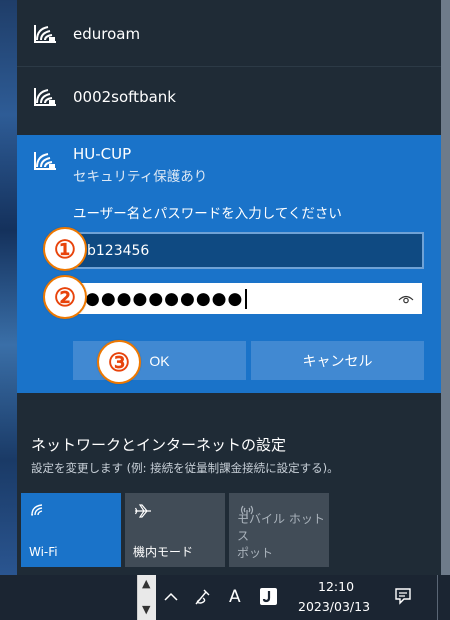 The height and width of the screenshot is (620, 450). Describe the element at coordinates (8, 287) in the screenshot. I see `desktop-background-left` at that location.